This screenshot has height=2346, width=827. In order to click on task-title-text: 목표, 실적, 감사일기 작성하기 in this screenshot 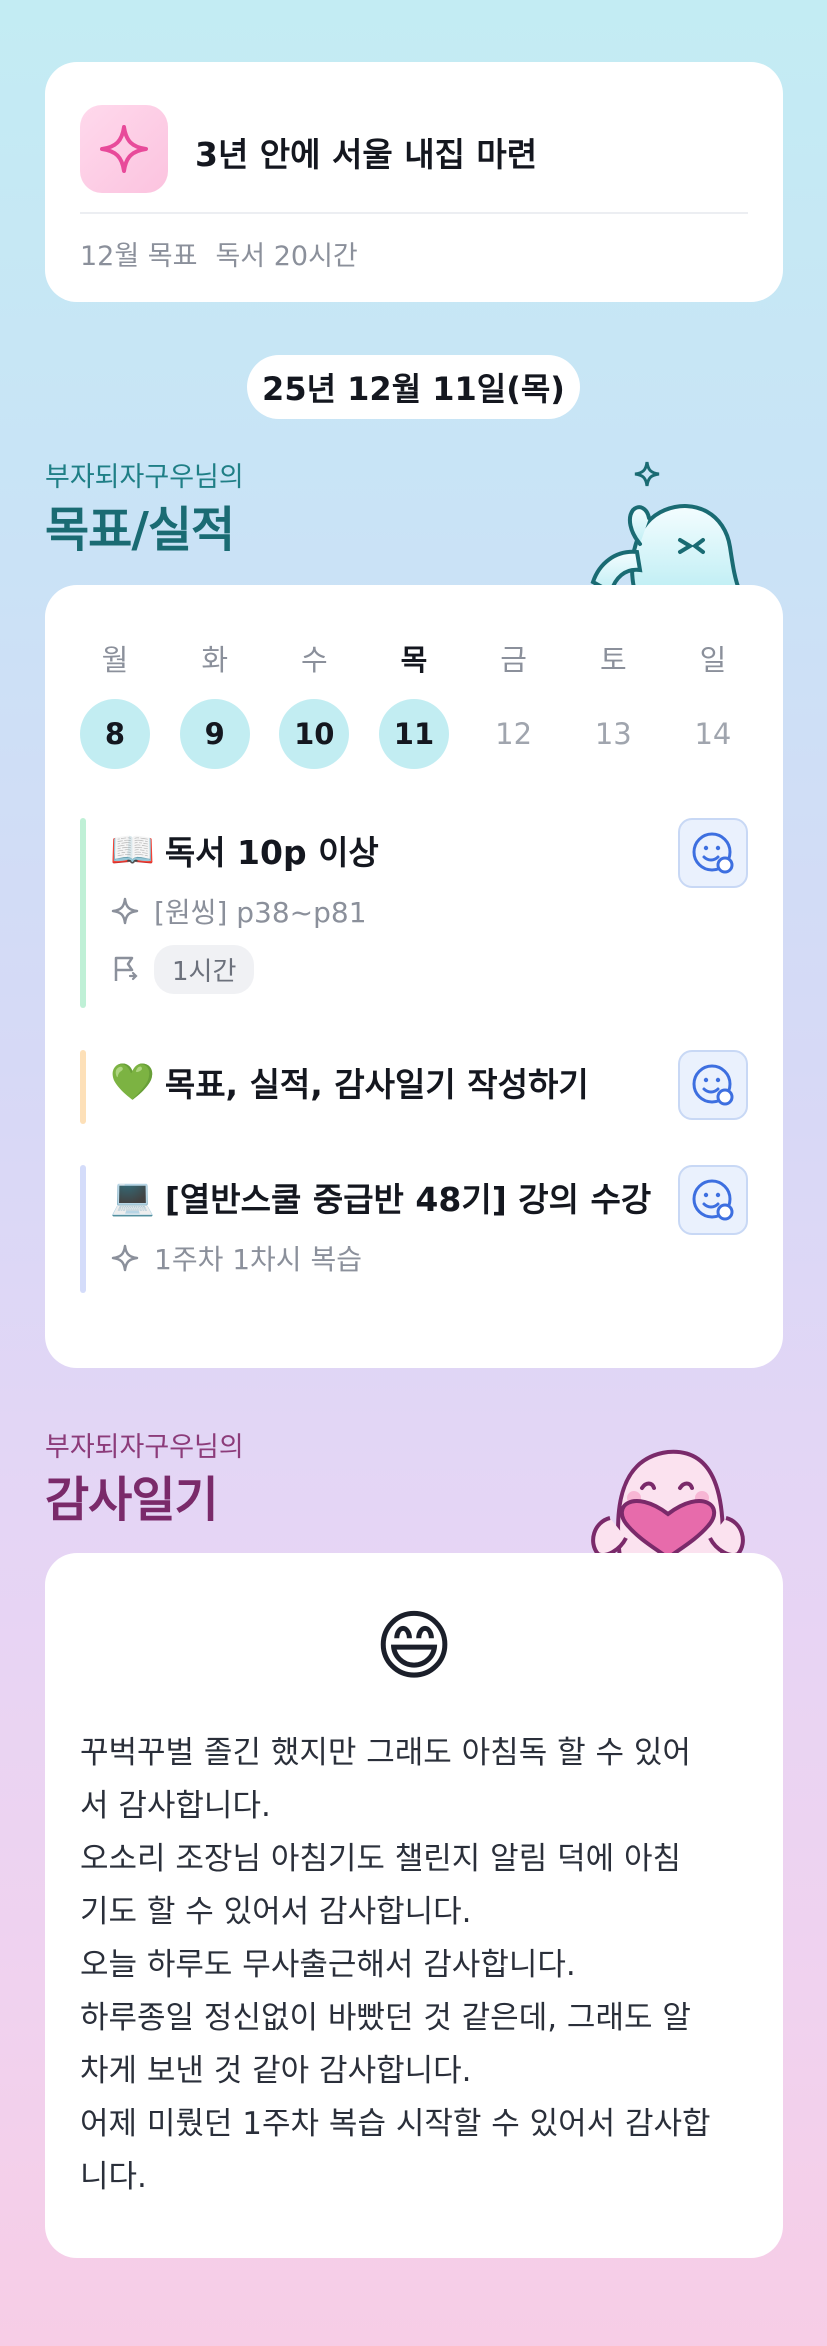, I will do `click(376, 1084)`.